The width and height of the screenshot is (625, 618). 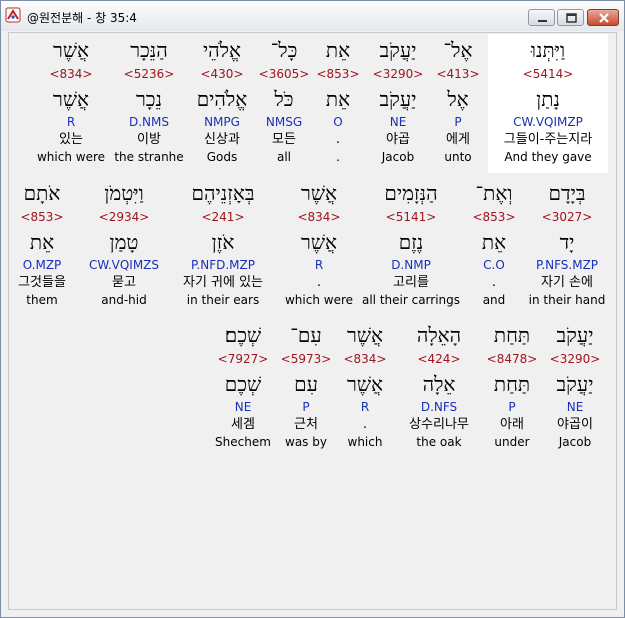 I want to click on korean-gloss: 있는, so click(x=71, y=139).